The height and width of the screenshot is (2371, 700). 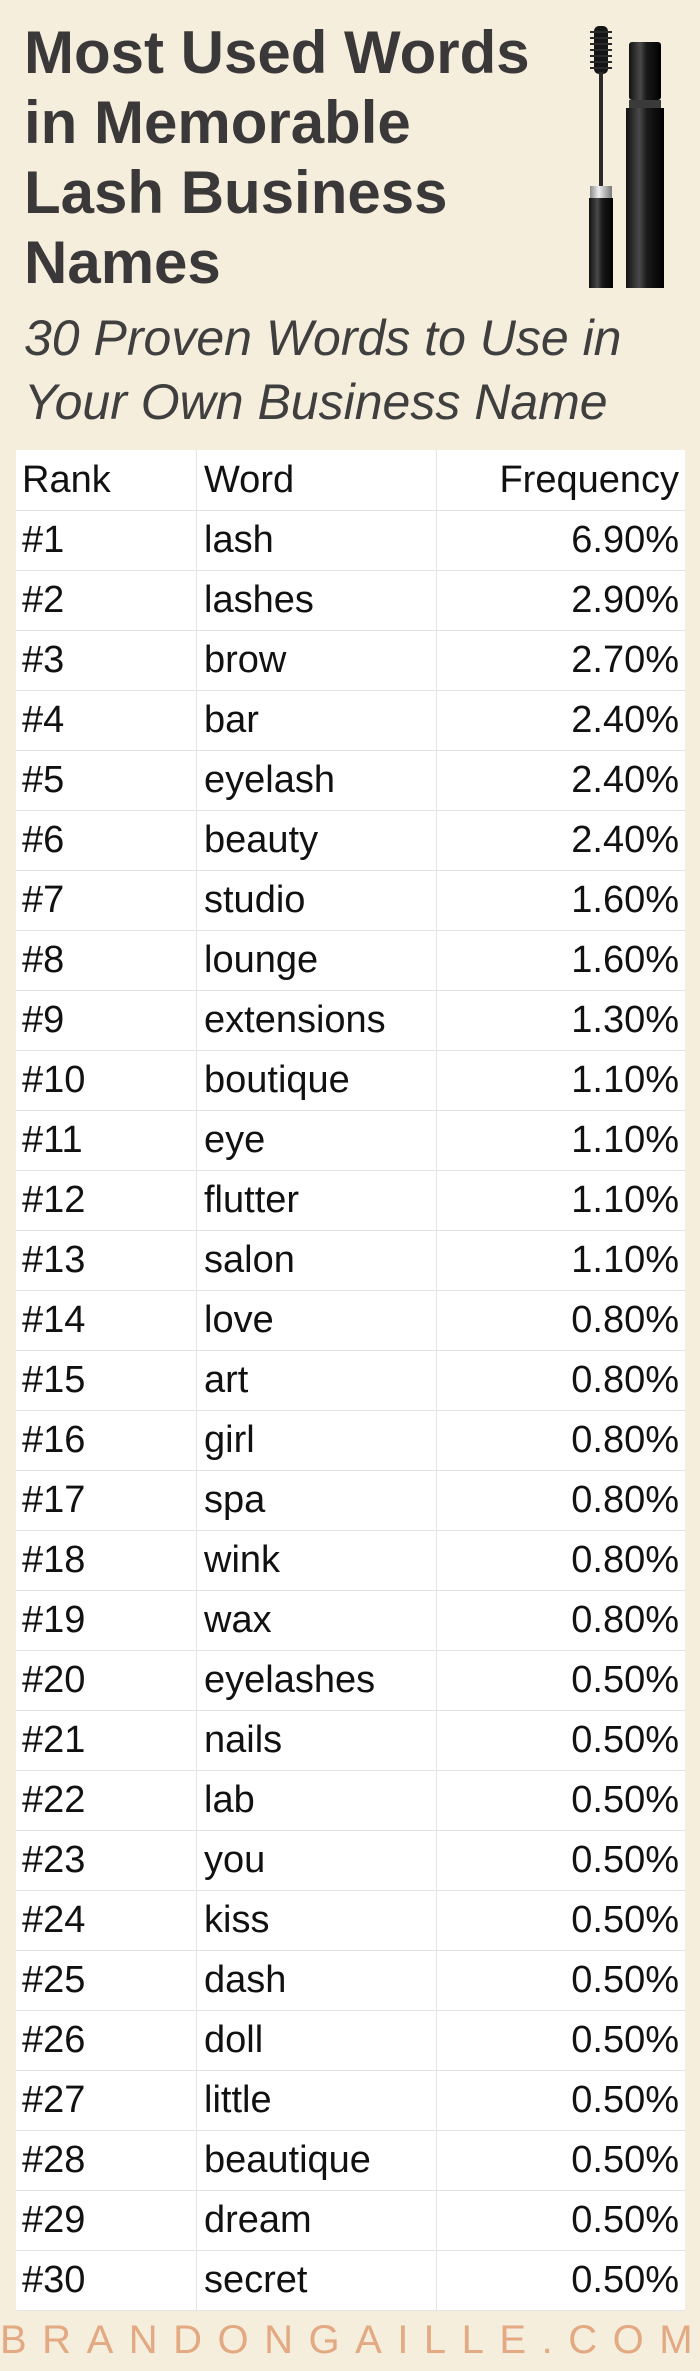 I want to click on rank-cell: #11, so click(x=52, y=1140).